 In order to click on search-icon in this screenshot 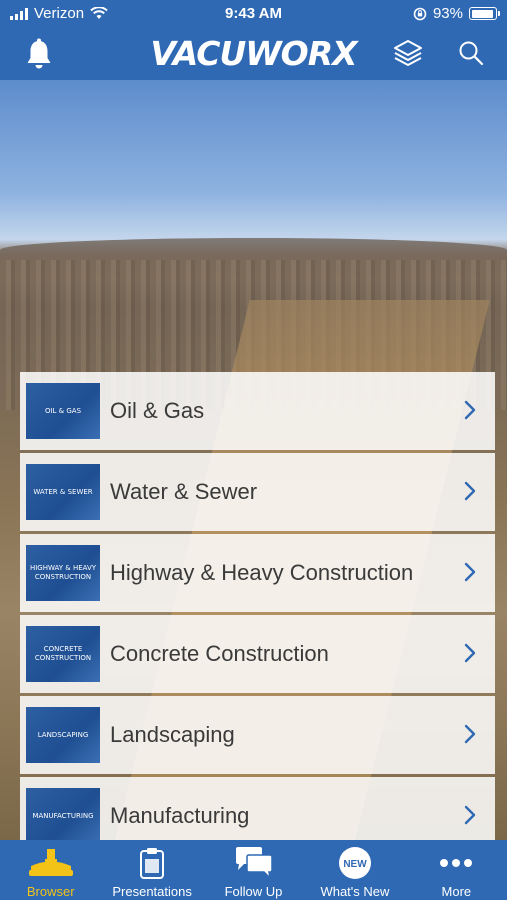, I will do `click(471, 53)`.